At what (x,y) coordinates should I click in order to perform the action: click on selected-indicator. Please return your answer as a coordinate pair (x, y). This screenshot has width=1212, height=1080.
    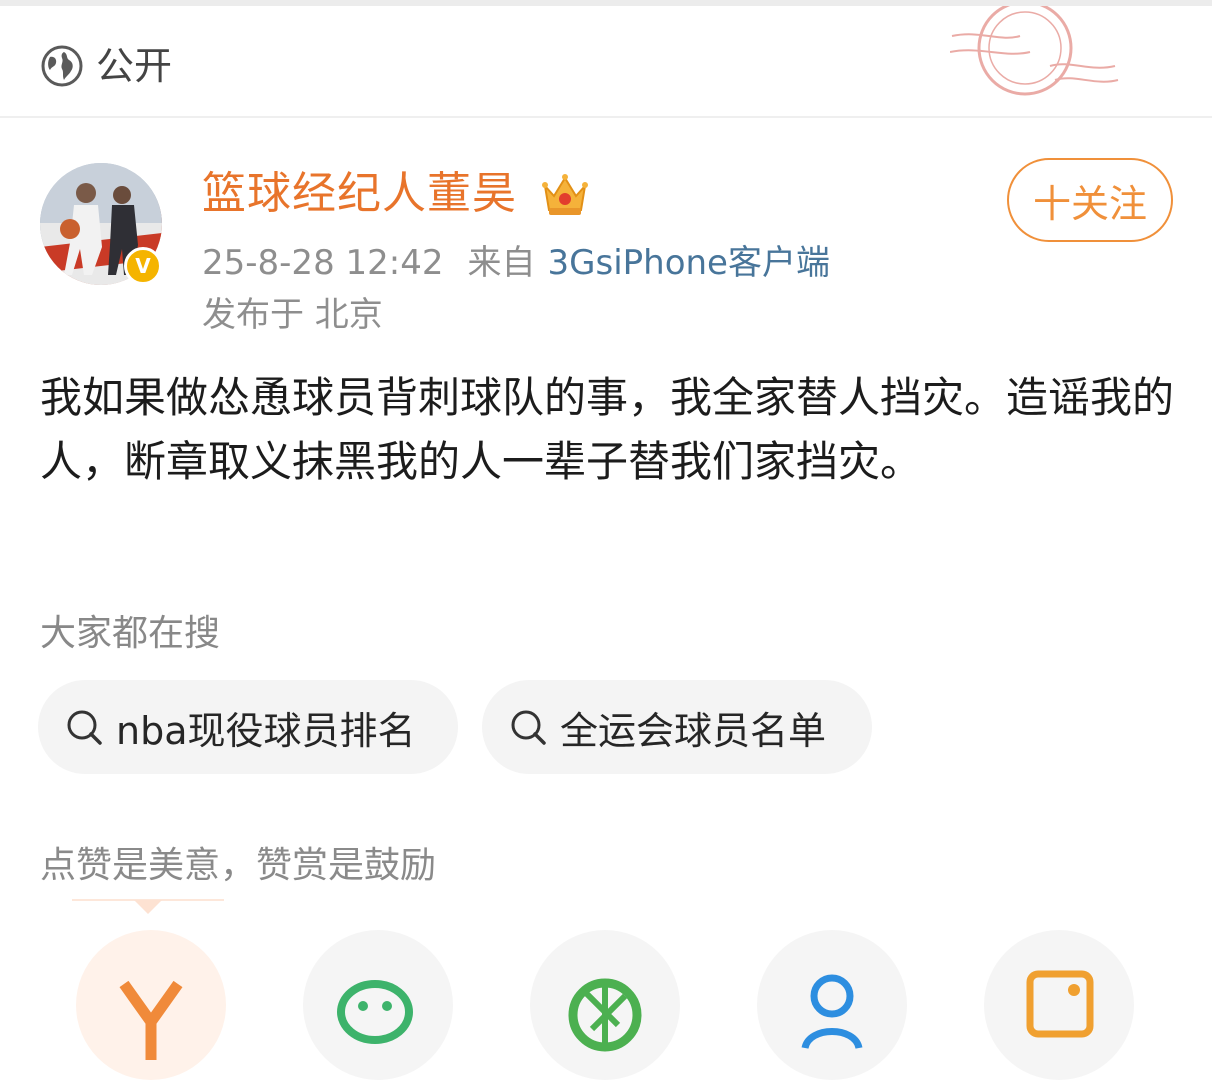
    Looking at the image, I should click on (148, 906).